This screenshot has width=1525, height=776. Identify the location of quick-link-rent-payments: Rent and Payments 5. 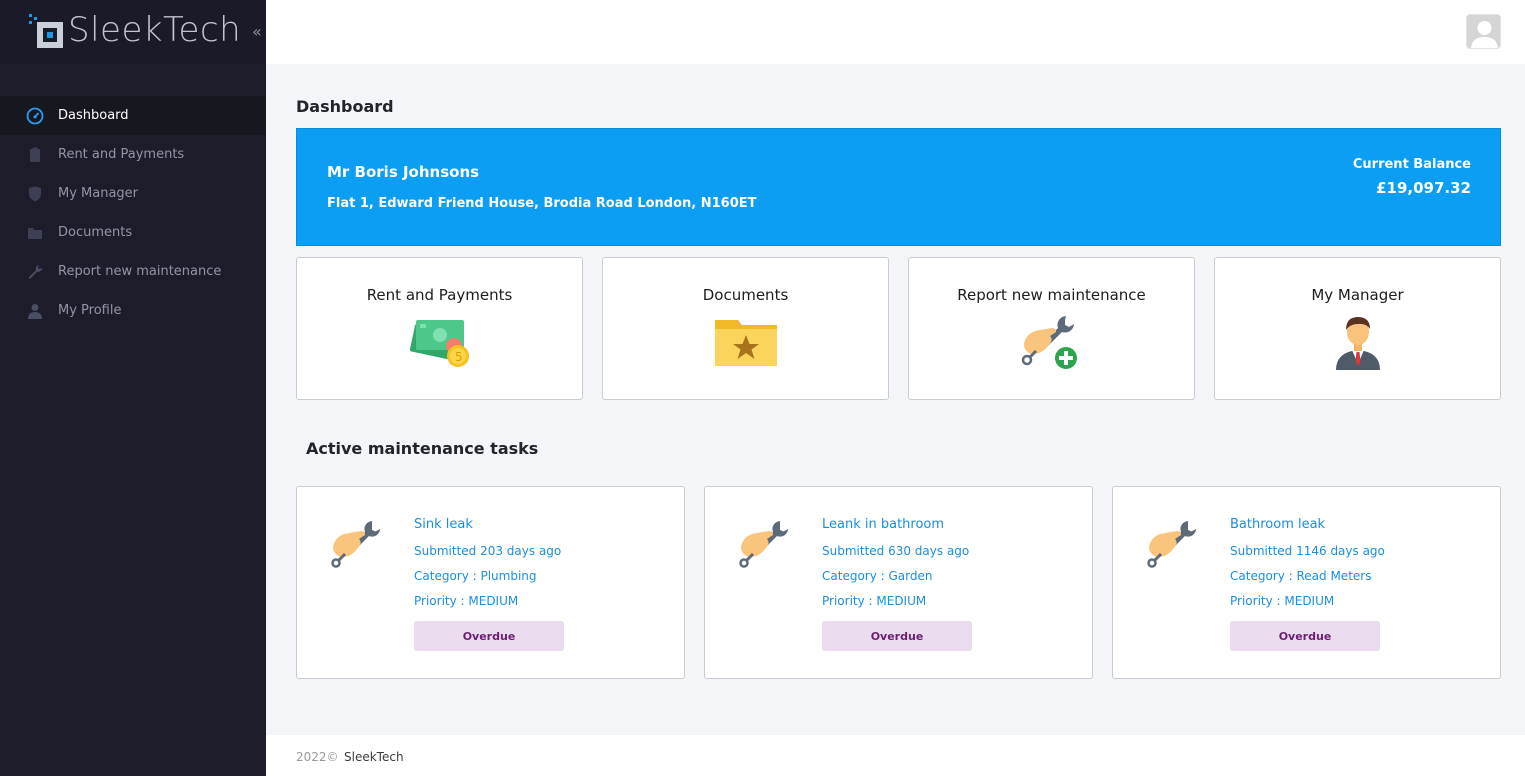
(439, 328).